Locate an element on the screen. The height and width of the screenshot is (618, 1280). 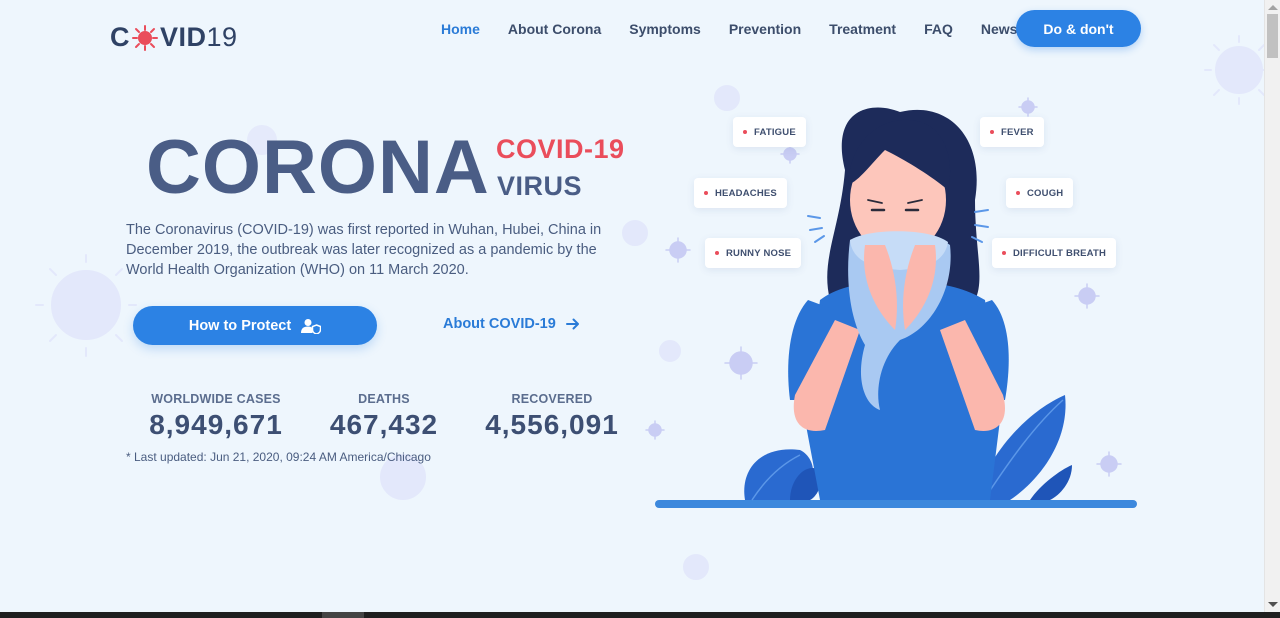
symptom-runny-nose: RUNNY NOSE is located at coordinates (753, 253).